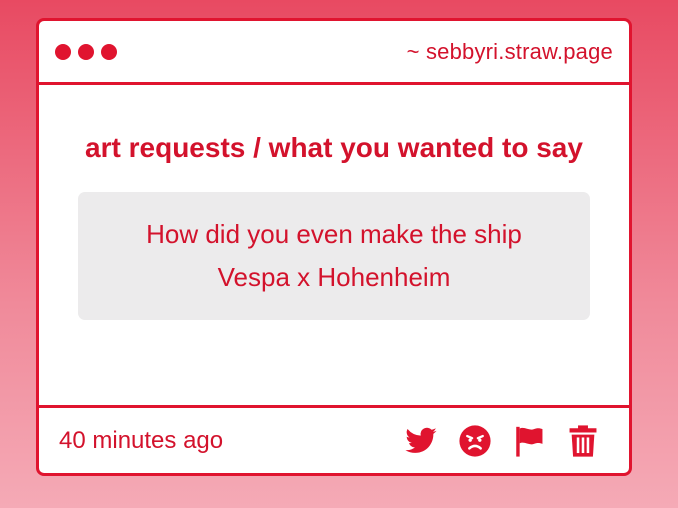  I want to click on timestamp: 40 minutes ago, so click(141, 440).